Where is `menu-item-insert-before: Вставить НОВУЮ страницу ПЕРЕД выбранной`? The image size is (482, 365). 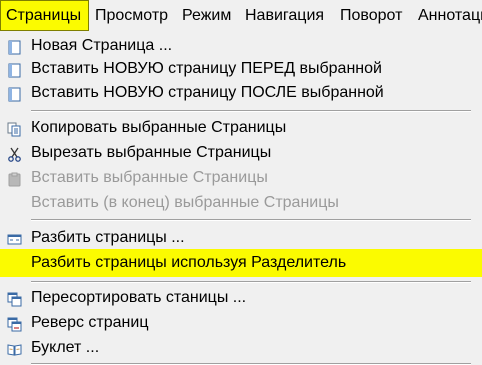 menu-item-insert-before: Вставить НОВУЮ страницу ПЕРЕД выбранной is located at coordinates (241, 68).